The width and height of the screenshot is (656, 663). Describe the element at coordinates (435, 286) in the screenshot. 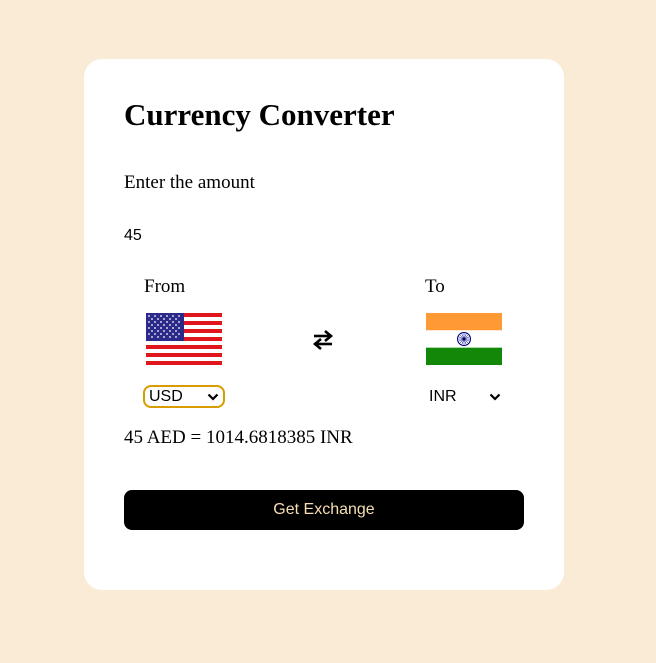

I see `to-label: To` at that location.